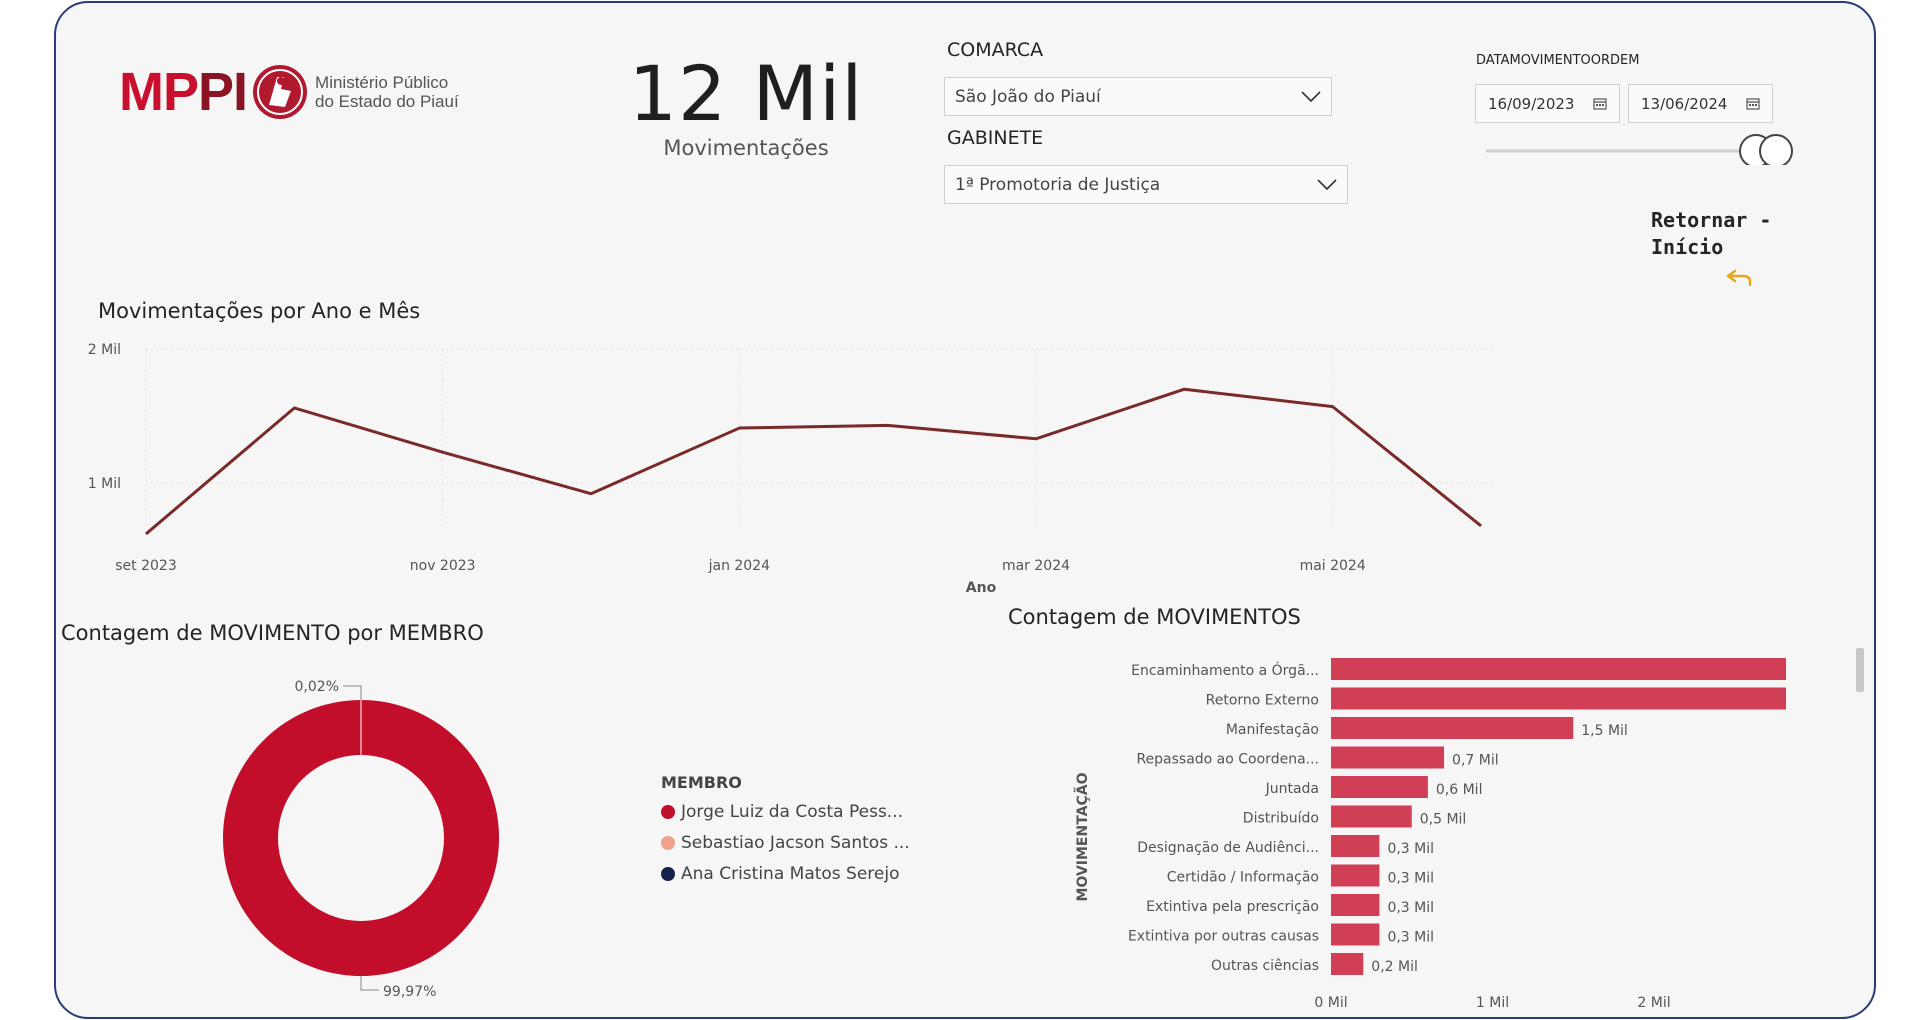  What do you see at coordinates (1138, 96) in the screenshot?
I see `comarca-dropdown: São João do Piauí` at bounding box center [1138, 96].